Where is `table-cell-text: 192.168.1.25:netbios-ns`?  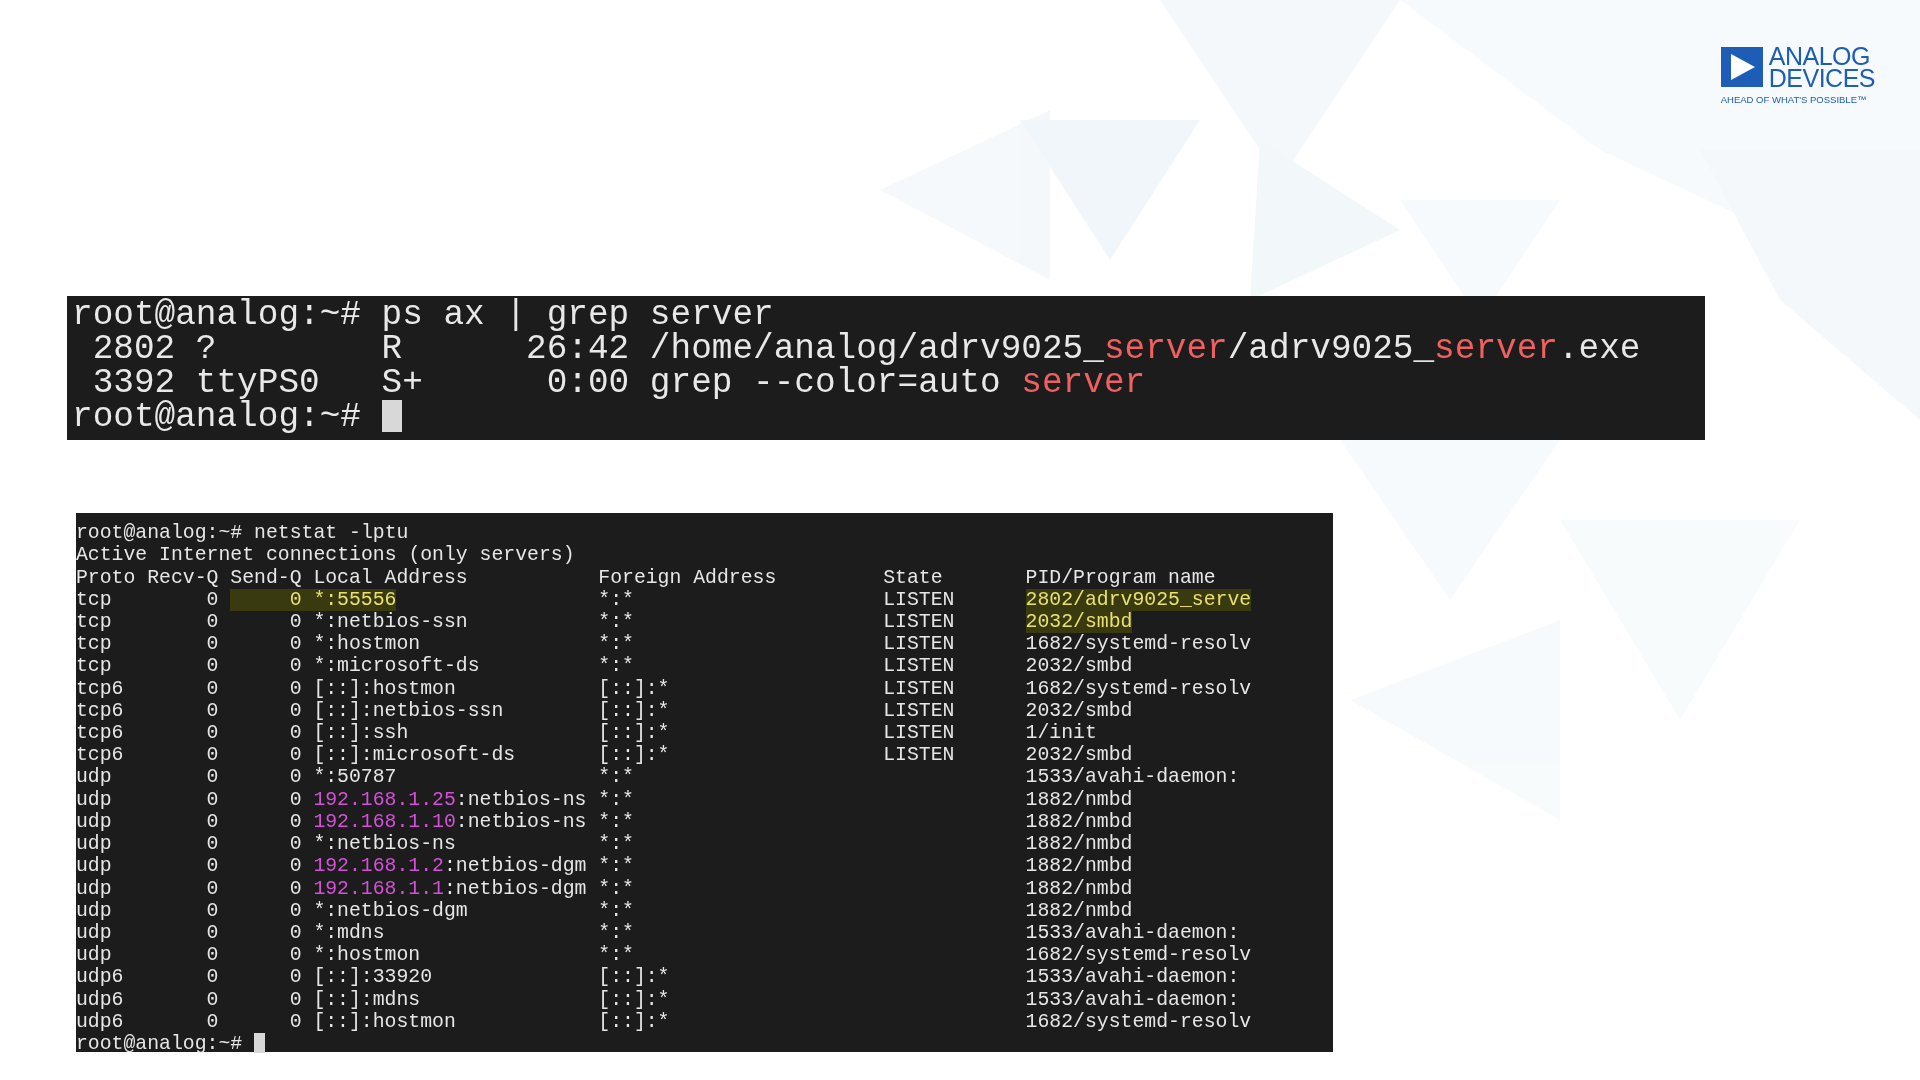
table-cell-text: 192.168.1.25:netbios-ns is located at coordinates (450, 799).